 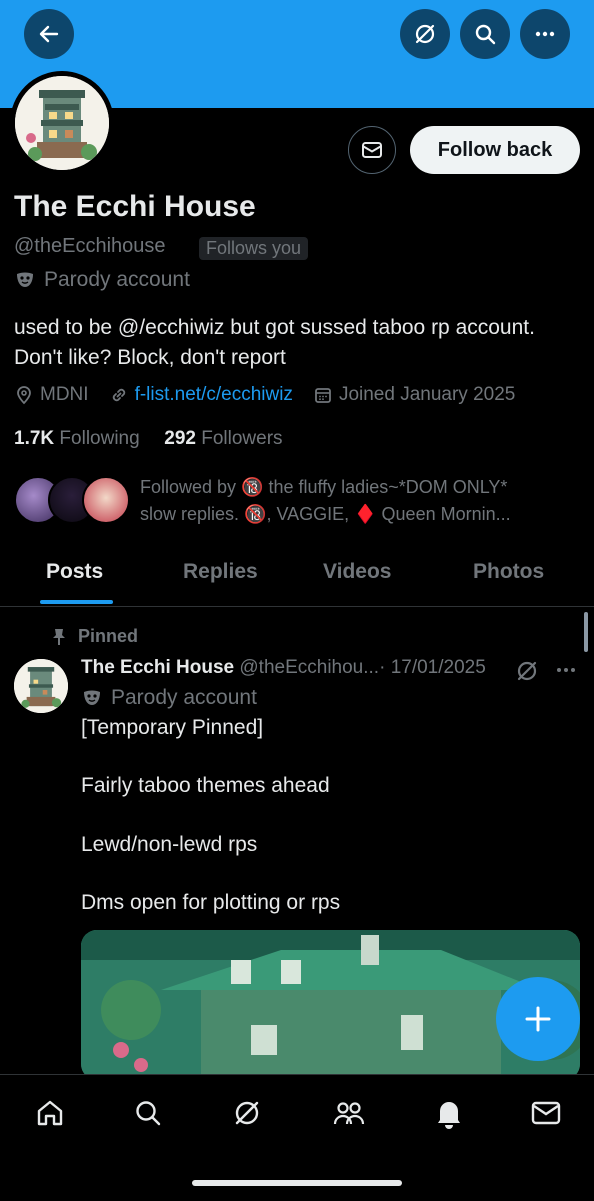 I want to click on arrow-left-icon, so click(x=49, y=34).